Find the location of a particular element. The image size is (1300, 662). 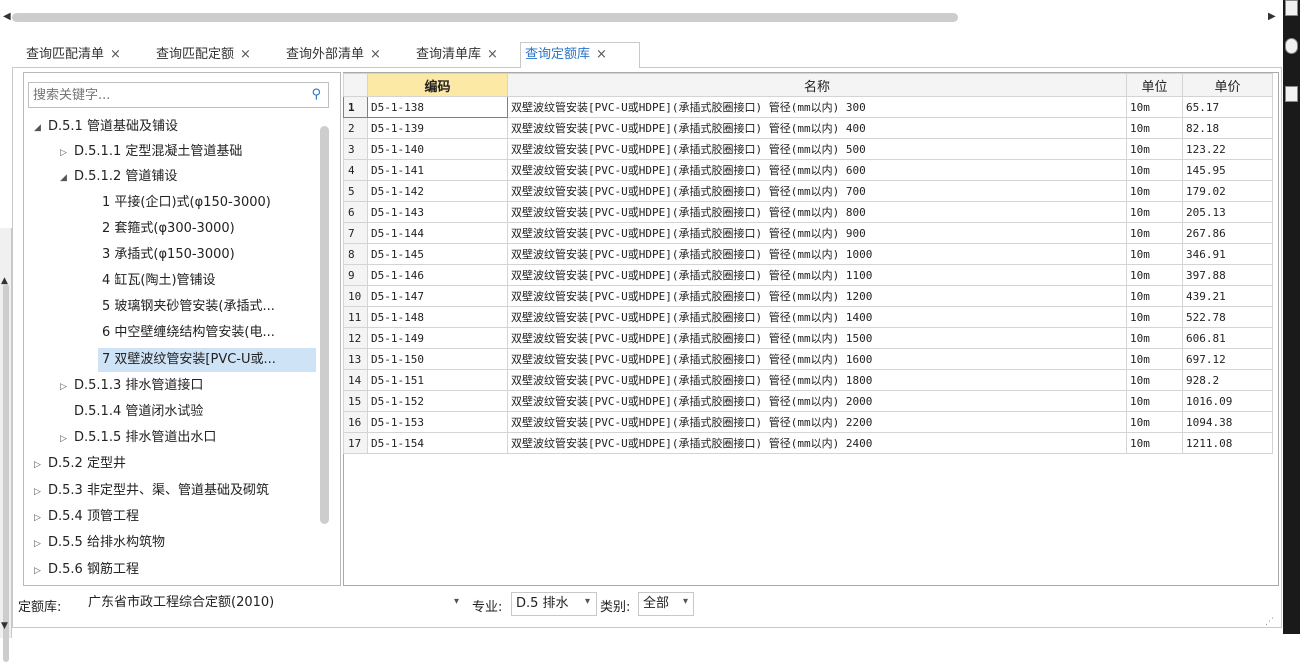

code-cell: D5-1-152 is located at coordinates (437, 401).